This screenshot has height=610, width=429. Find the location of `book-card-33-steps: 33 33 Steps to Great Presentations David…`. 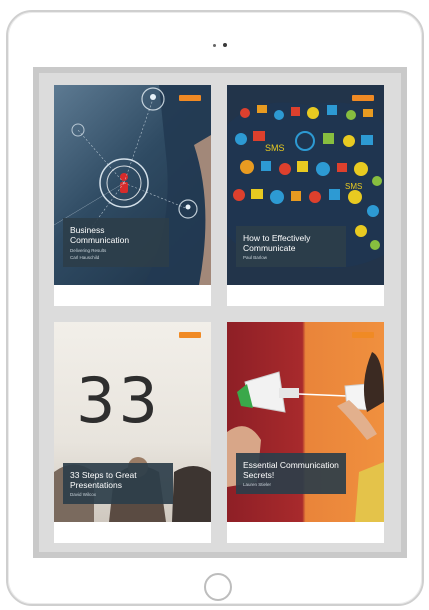

book-card-33-steps: 33 33 Steps to Great Presentations David… is located at coordinates (132, 432).